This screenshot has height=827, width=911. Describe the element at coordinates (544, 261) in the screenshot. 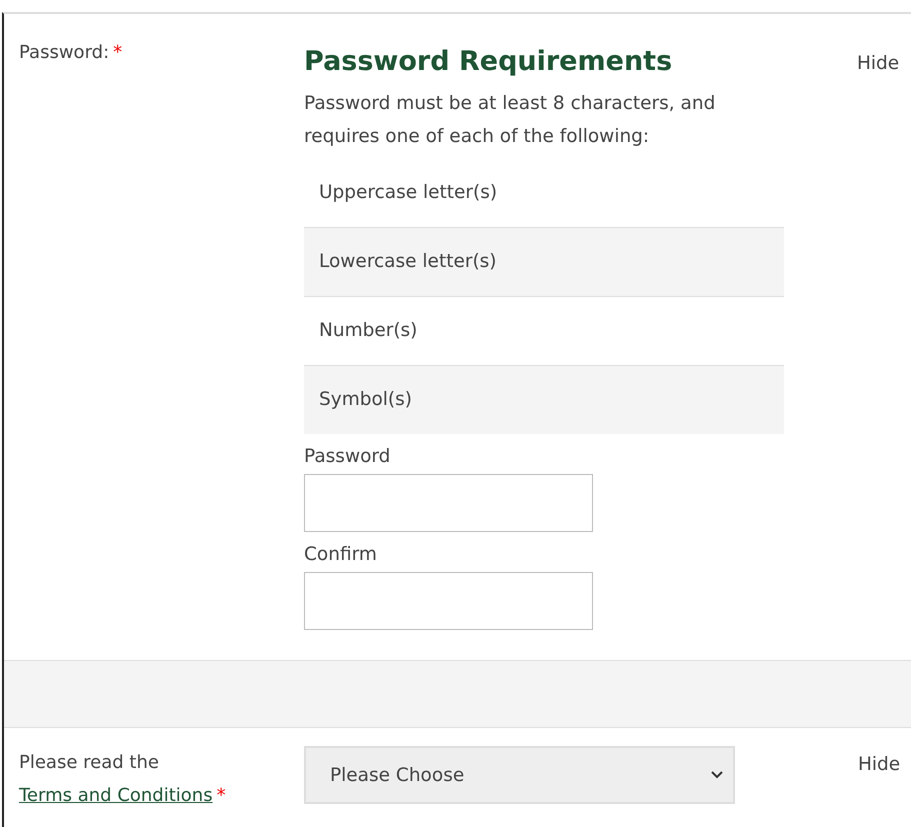

I see `requirement-item: Lowercase letter(s)` at that location.